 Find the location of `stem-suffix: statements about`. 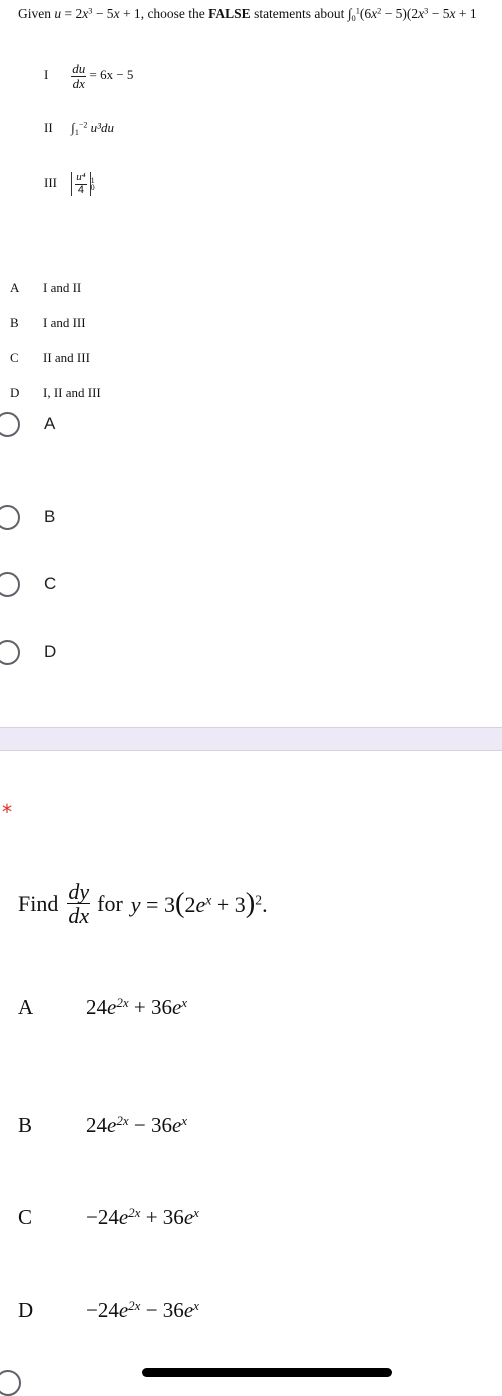

stem-suffix: statements about is located at coordinates (299, 13).